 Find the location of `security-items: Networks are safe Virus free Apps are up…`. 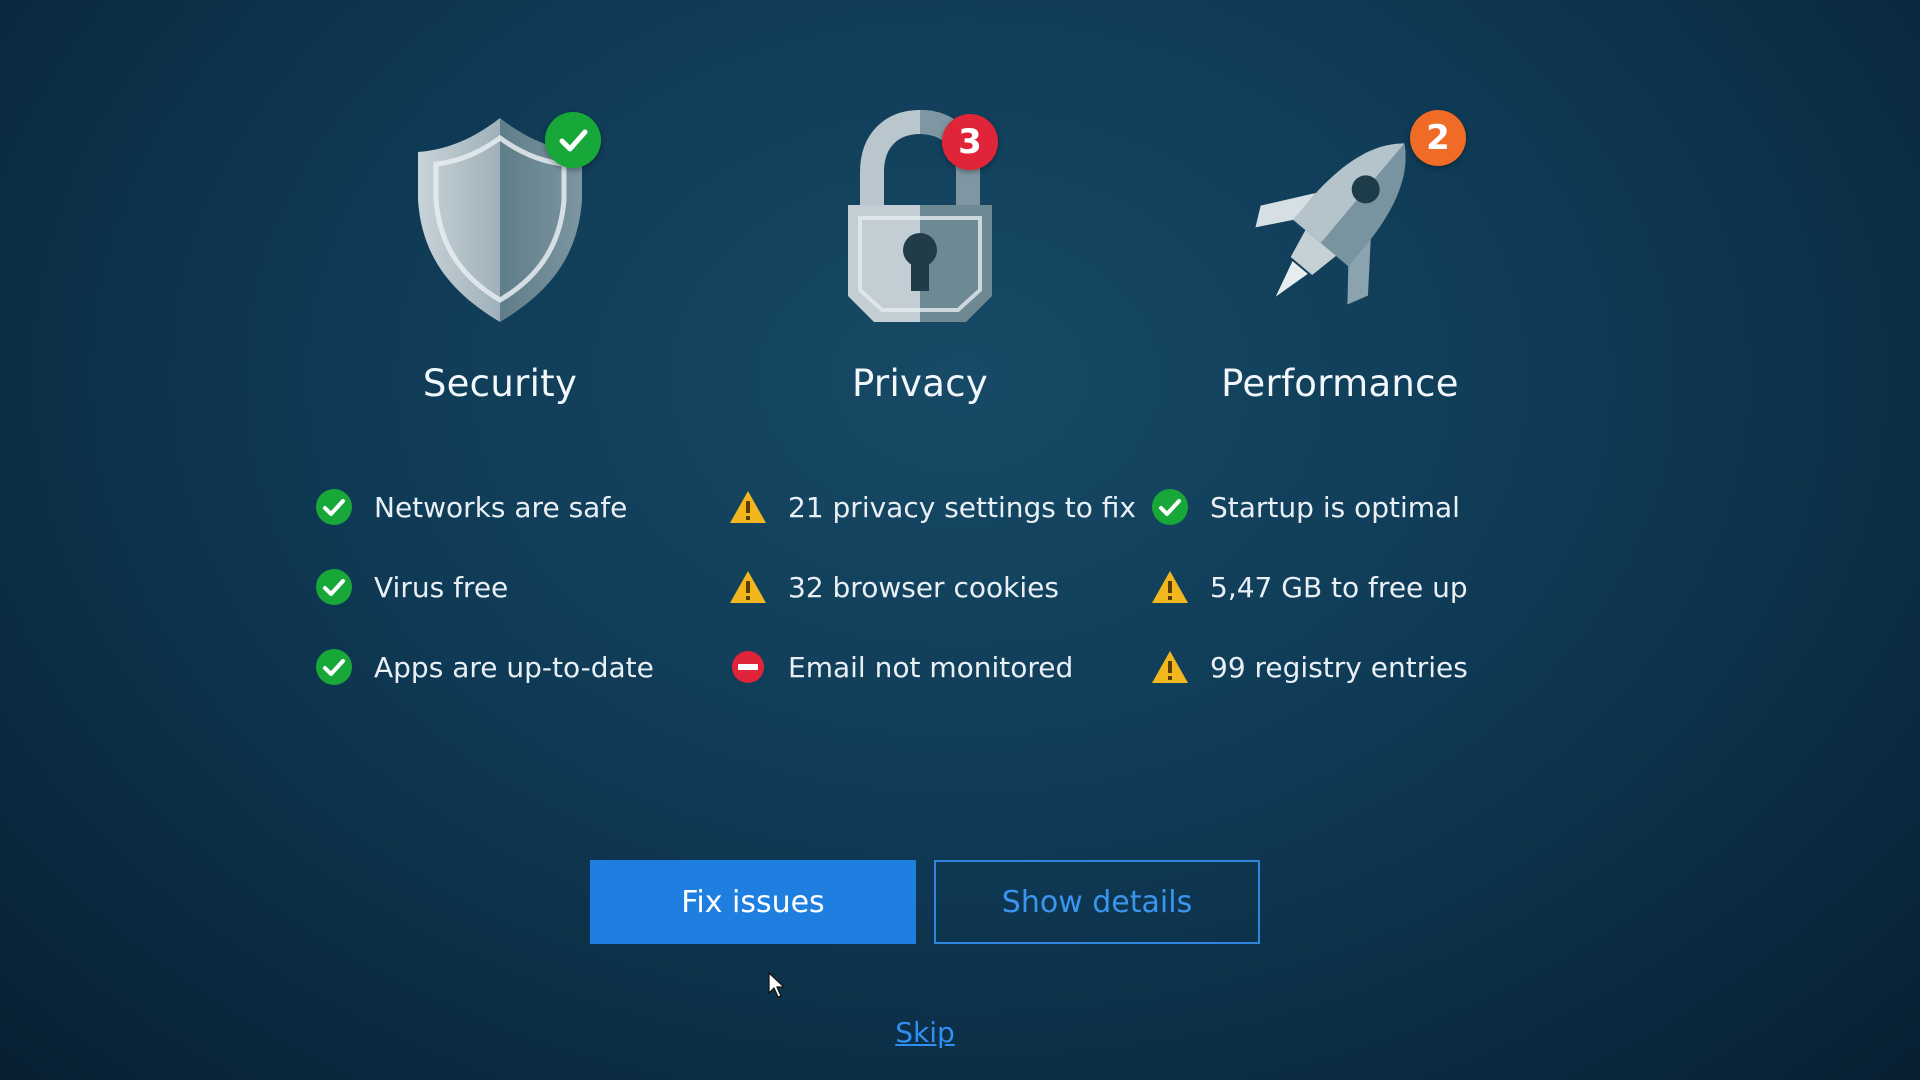

security-items: Networks are safe Virus free Apps are up… is located at coordinates (517, 587).